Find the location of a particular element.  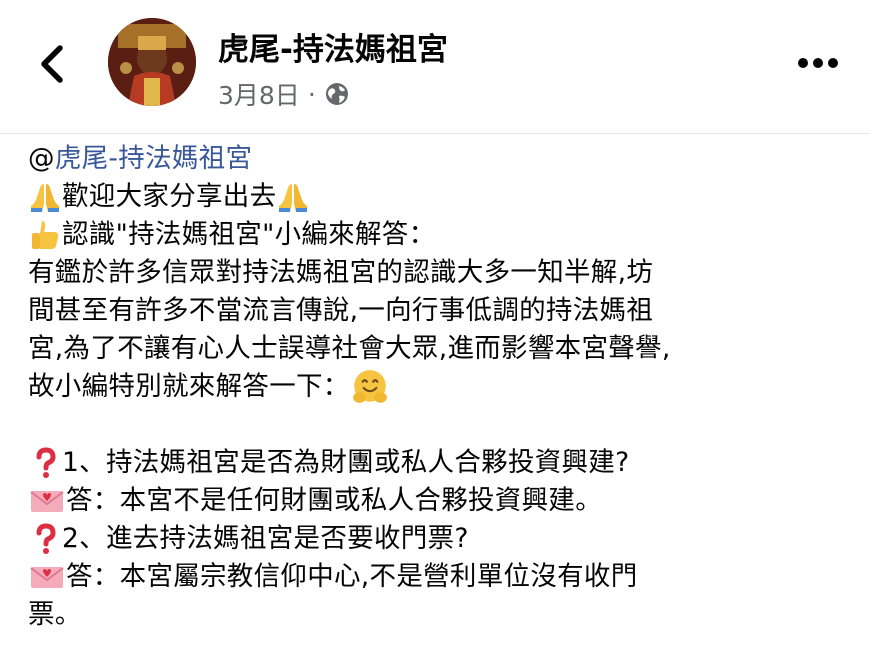

post-meta: 3月8日 · is located at coordinates (284, 94).